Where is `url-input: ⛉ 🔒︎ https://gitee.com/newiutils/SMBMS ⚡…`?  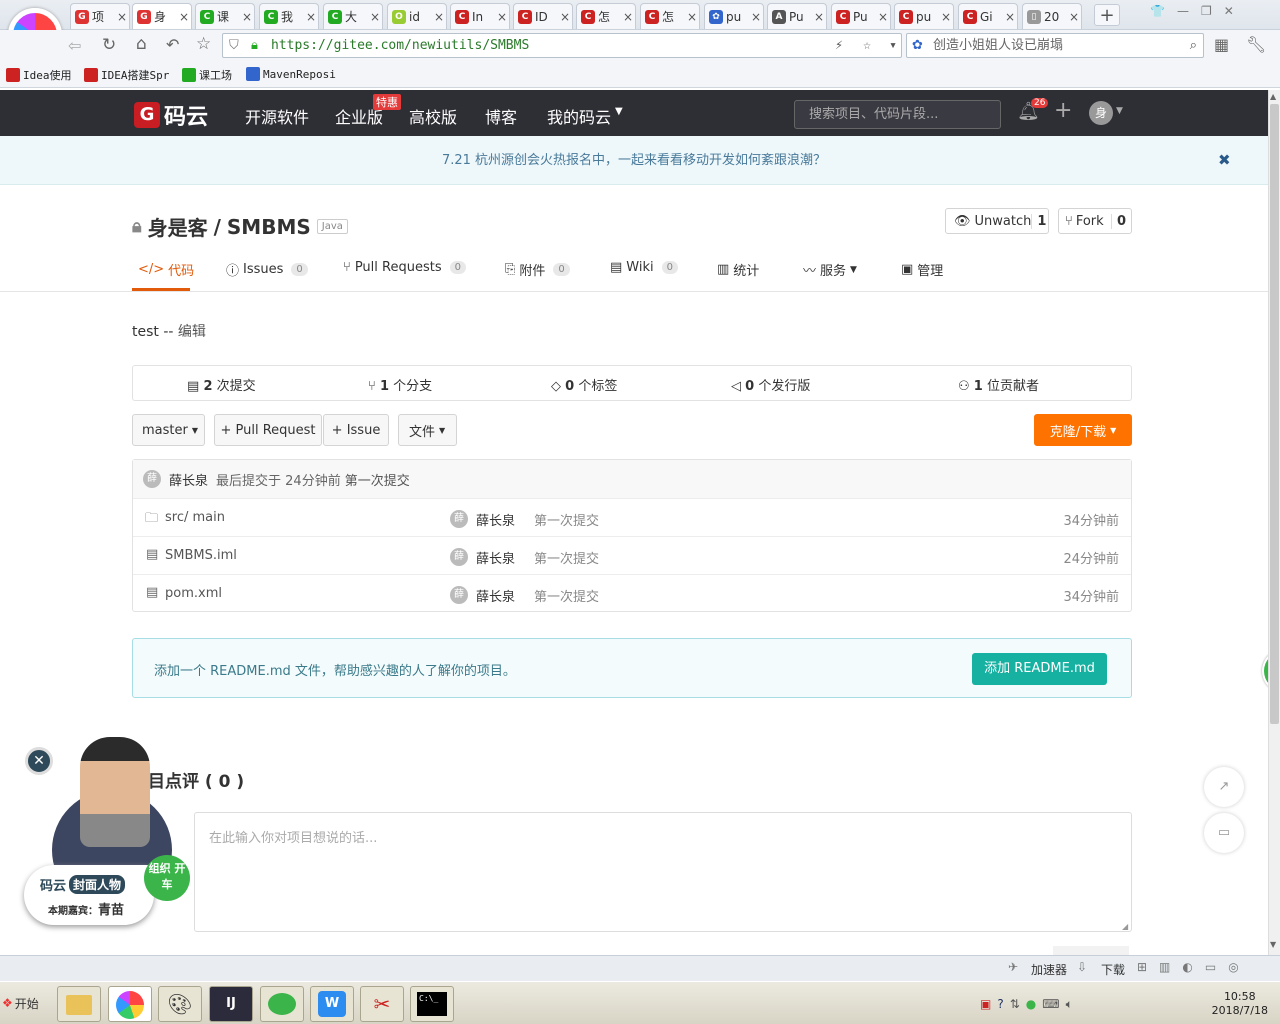
url-input: ⛉ 🔒︎ https://gitee.com/newiutils/SMBMS ⚡… is located at coordinates (562, 45).